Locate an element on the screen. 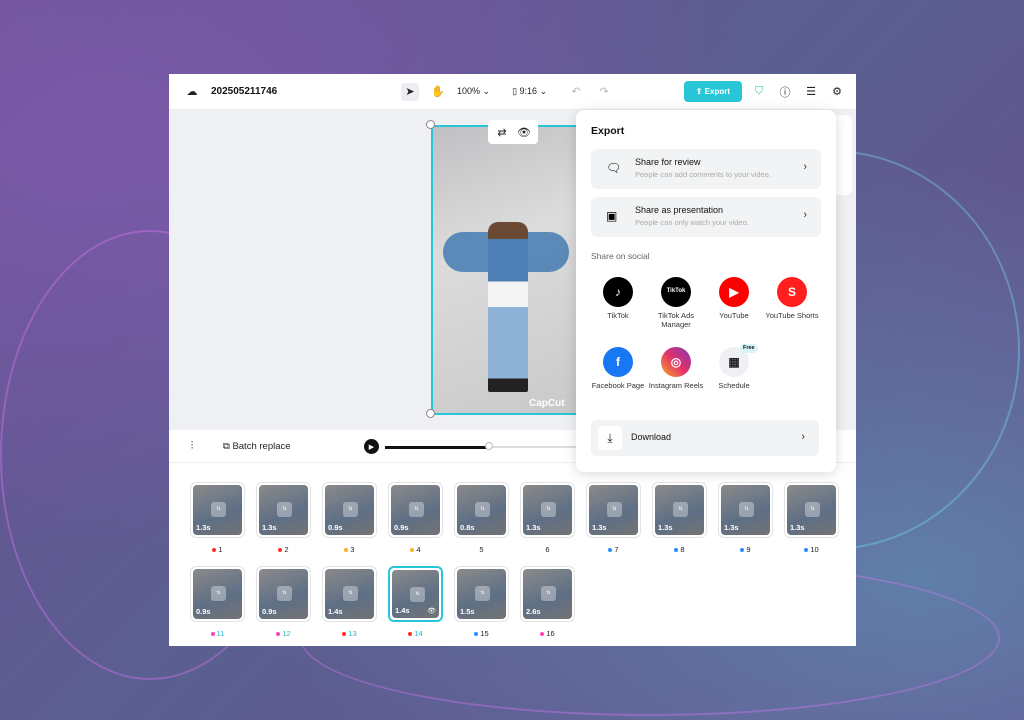  clip-number: 10 is located at coordinates (811, 549).